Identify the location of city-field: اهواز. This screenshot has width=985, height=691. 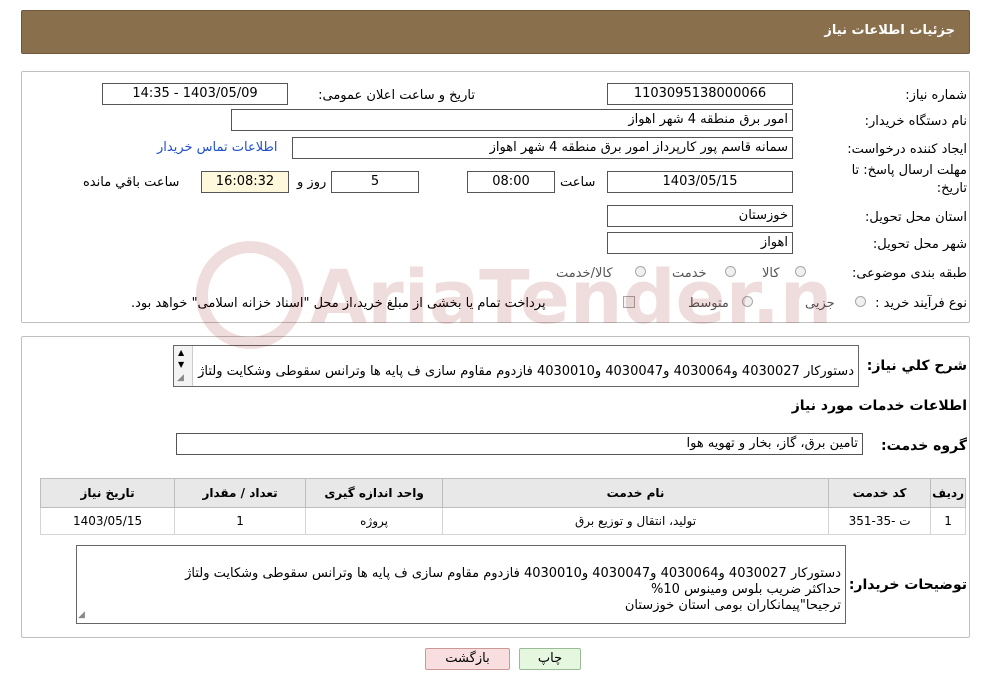
(700, 243).